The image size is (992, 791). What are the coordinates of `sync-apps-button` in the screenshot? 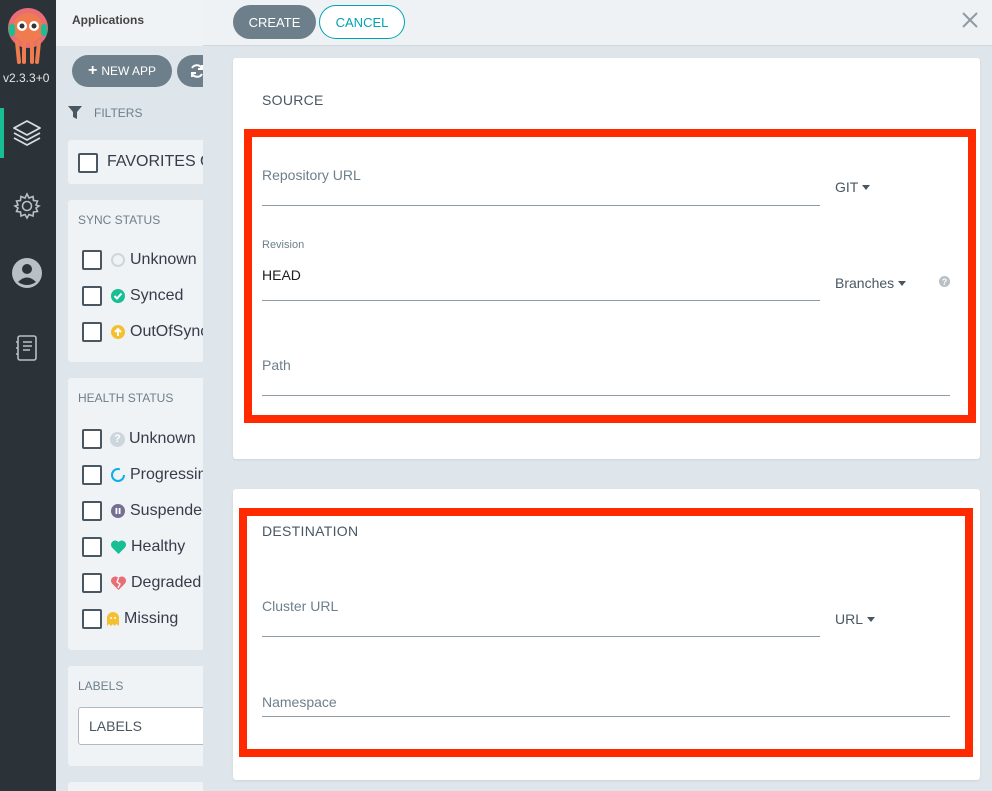 It's located at (190, 71).